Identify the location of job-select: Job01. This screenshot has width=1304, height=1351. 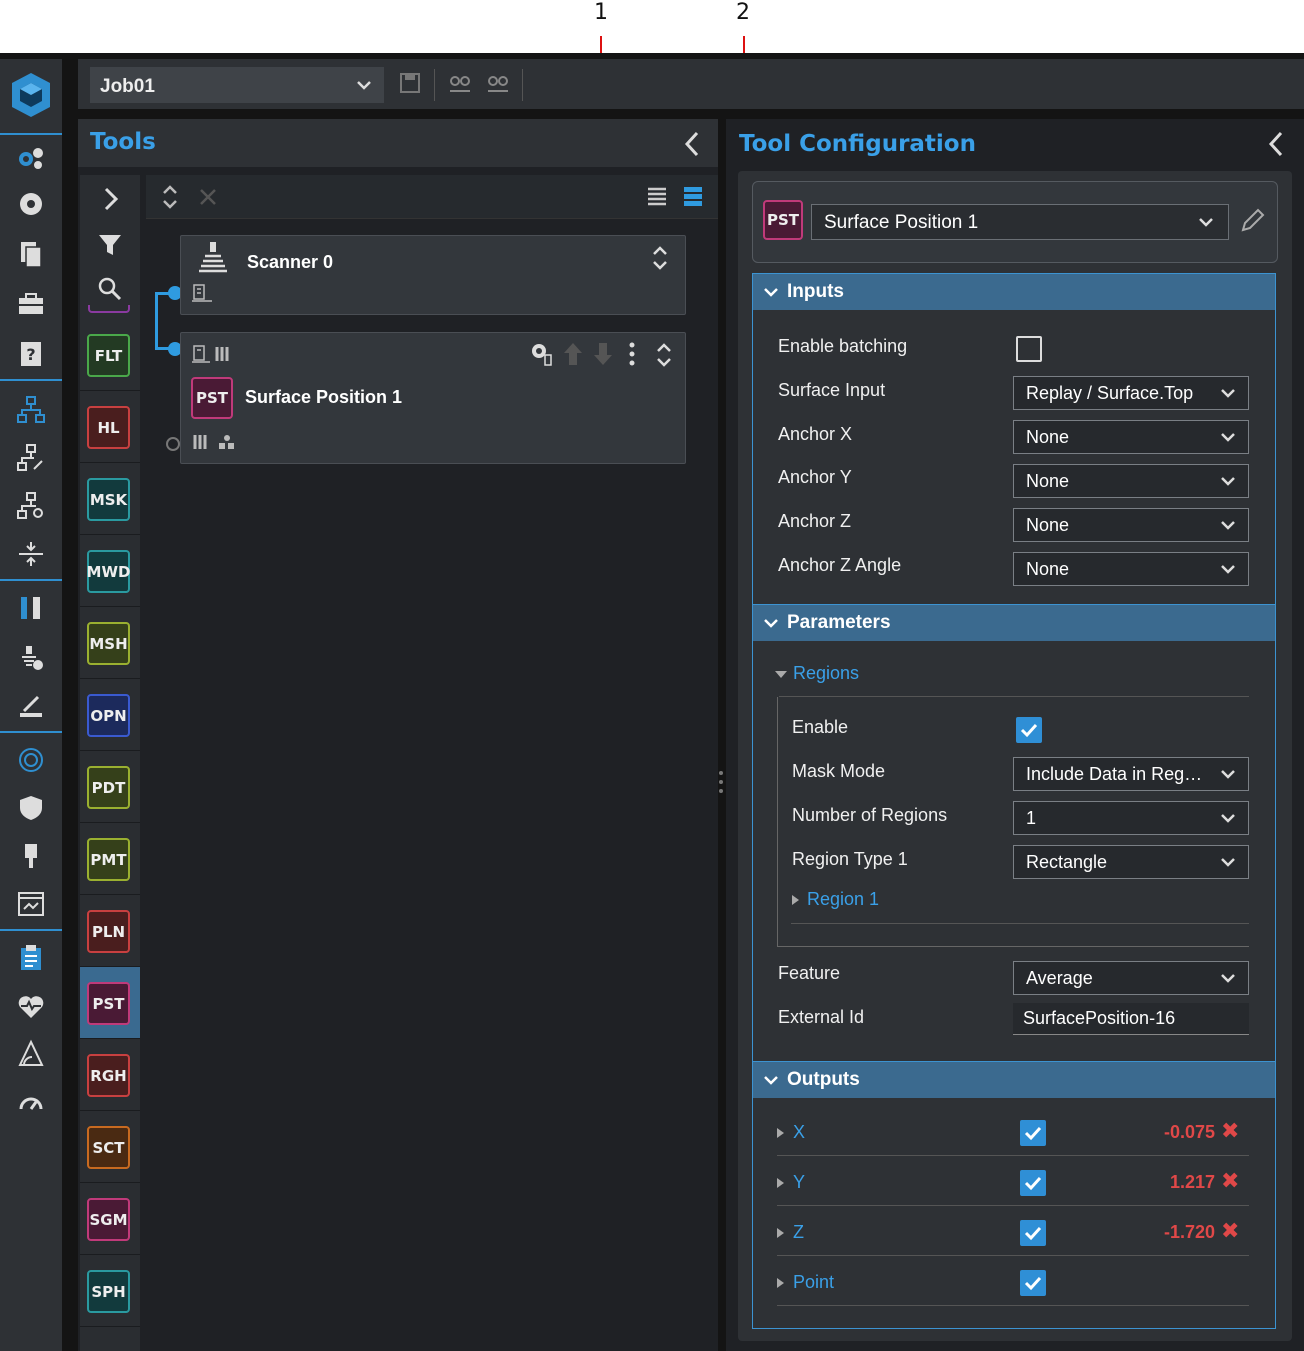
(237, 85).